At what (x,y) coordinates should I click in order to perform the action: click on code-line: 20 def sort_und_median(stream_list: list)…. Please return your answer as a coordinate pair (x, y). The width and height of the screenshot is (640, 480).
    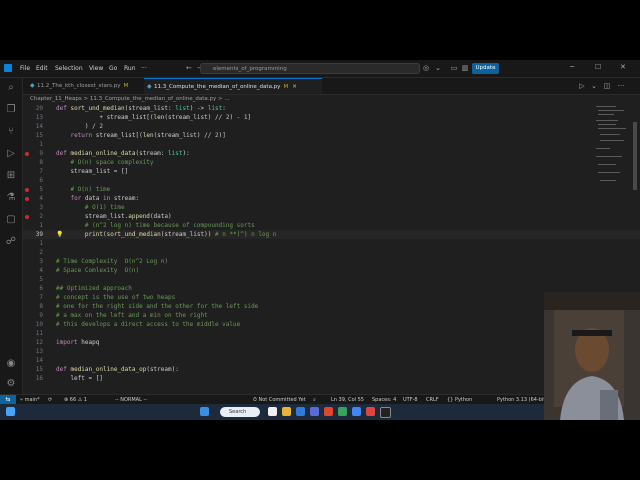
    Looking at the image, I should click on (331, 108).